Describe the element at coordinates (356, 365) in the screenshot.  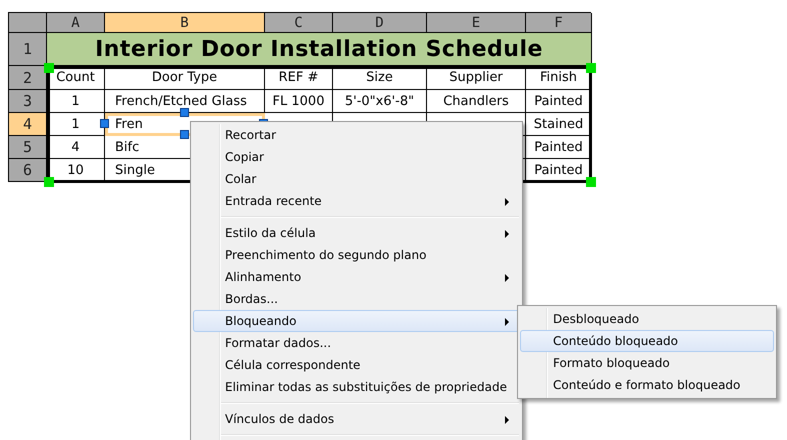
I see `menu-item: Célula correspondente` at that location.